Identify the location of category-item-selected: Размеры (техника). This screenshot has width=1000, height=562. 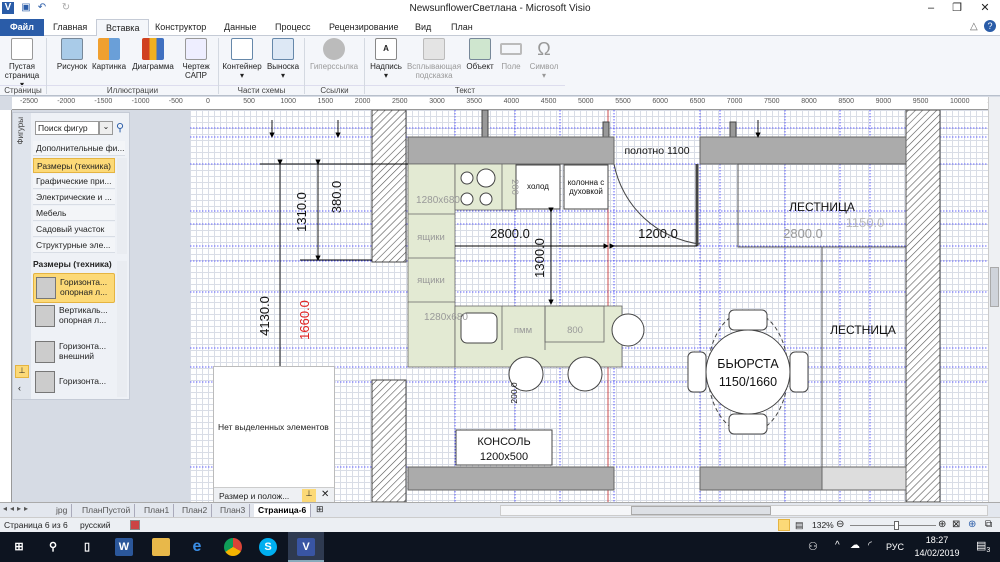
(74, 165).